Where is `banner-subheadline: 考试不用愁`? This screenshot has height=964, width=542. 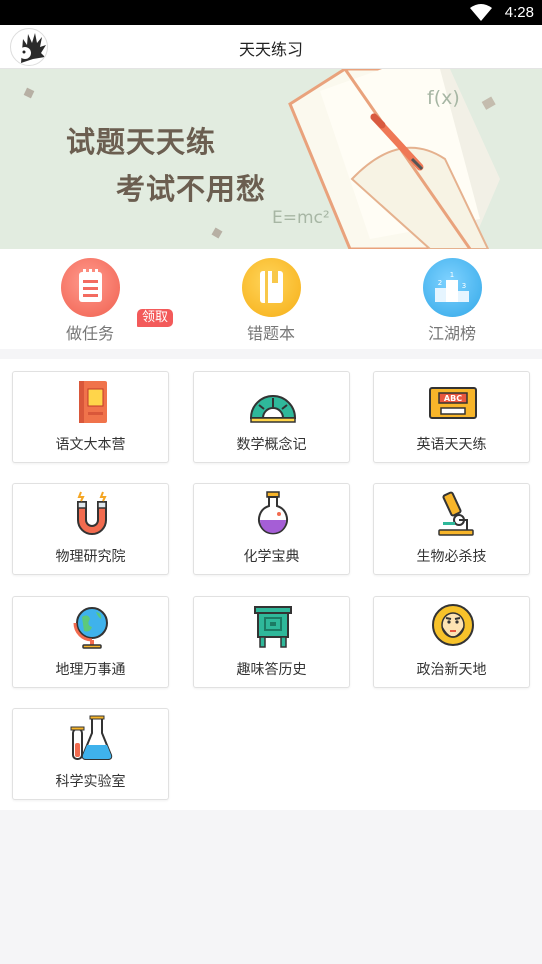
banner-subheadline: 考试不用愁 is located at coordinates (191, 189).